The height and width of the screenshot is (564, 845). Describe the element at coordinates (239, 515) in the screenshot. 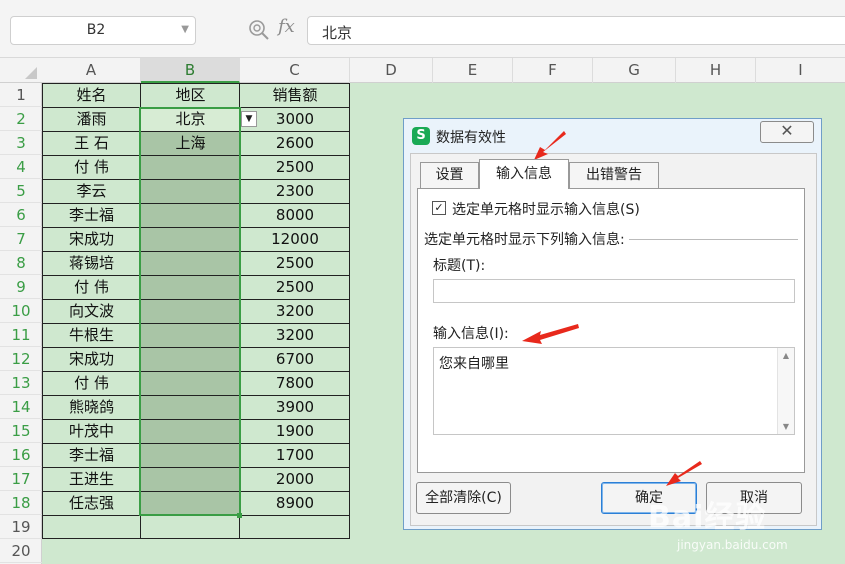

I see `fill-handle` at that location.